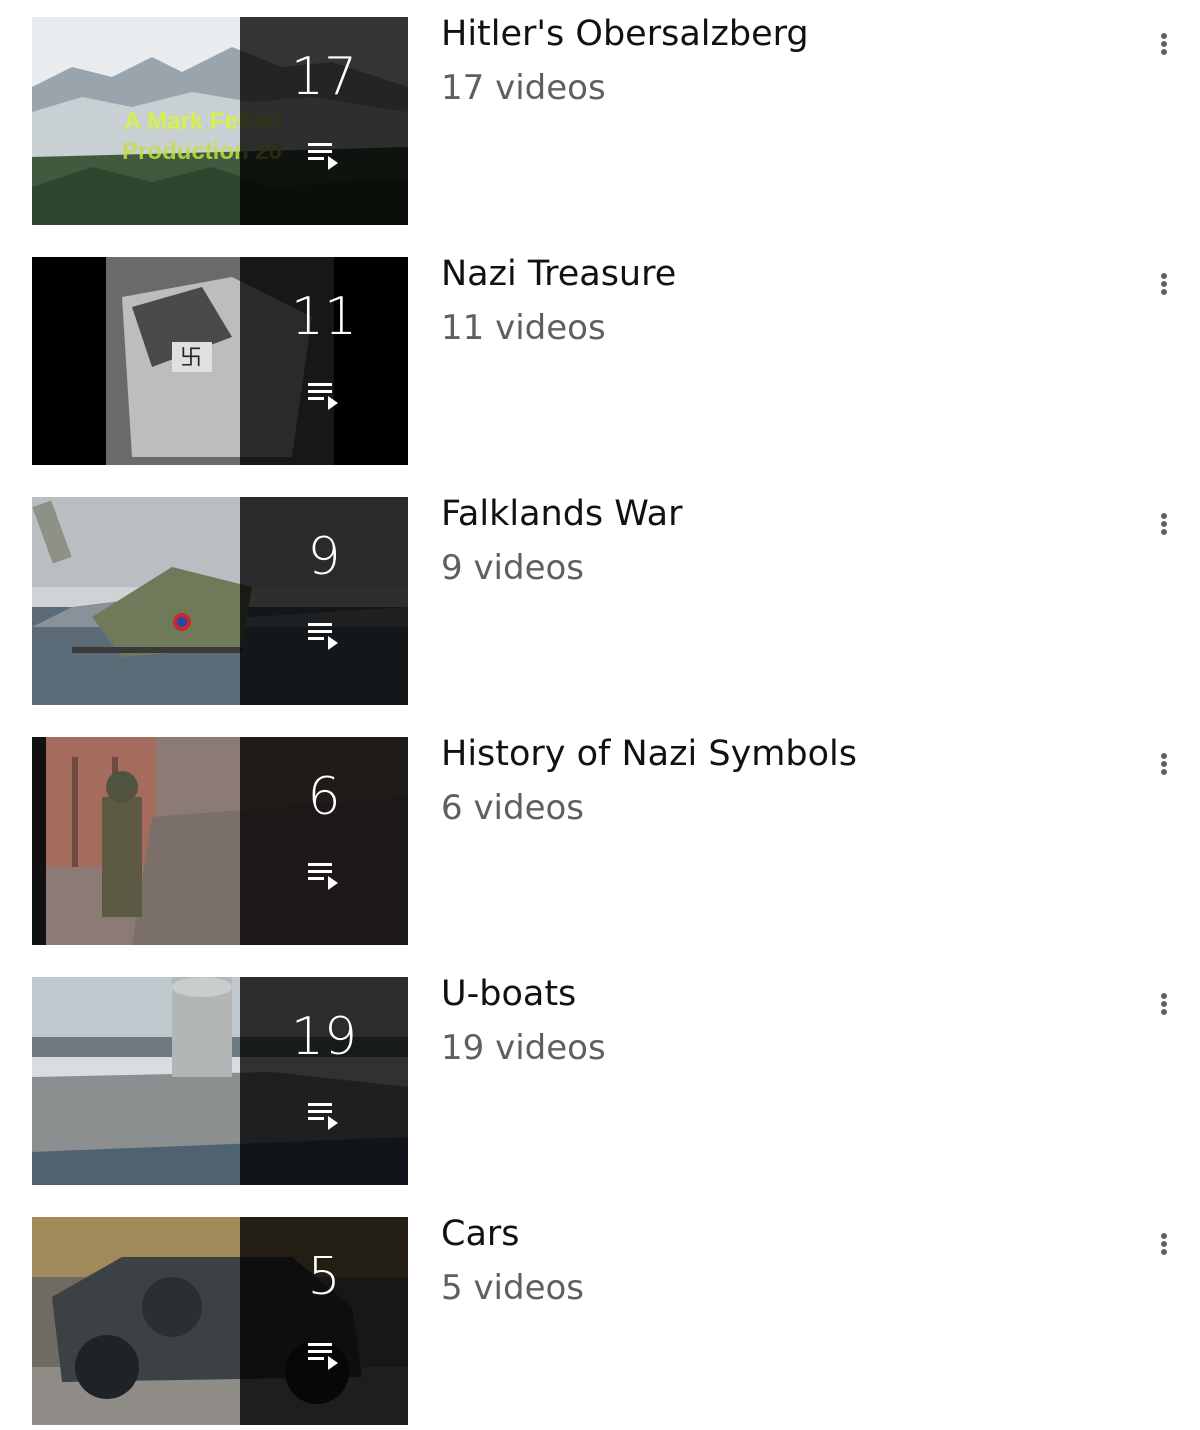 The height and width of the screenshot is (1430, 1200). Describe the element at coordinates (324, 841) in the screenshot. I see `playlist-count-overlay: 6` at that location.